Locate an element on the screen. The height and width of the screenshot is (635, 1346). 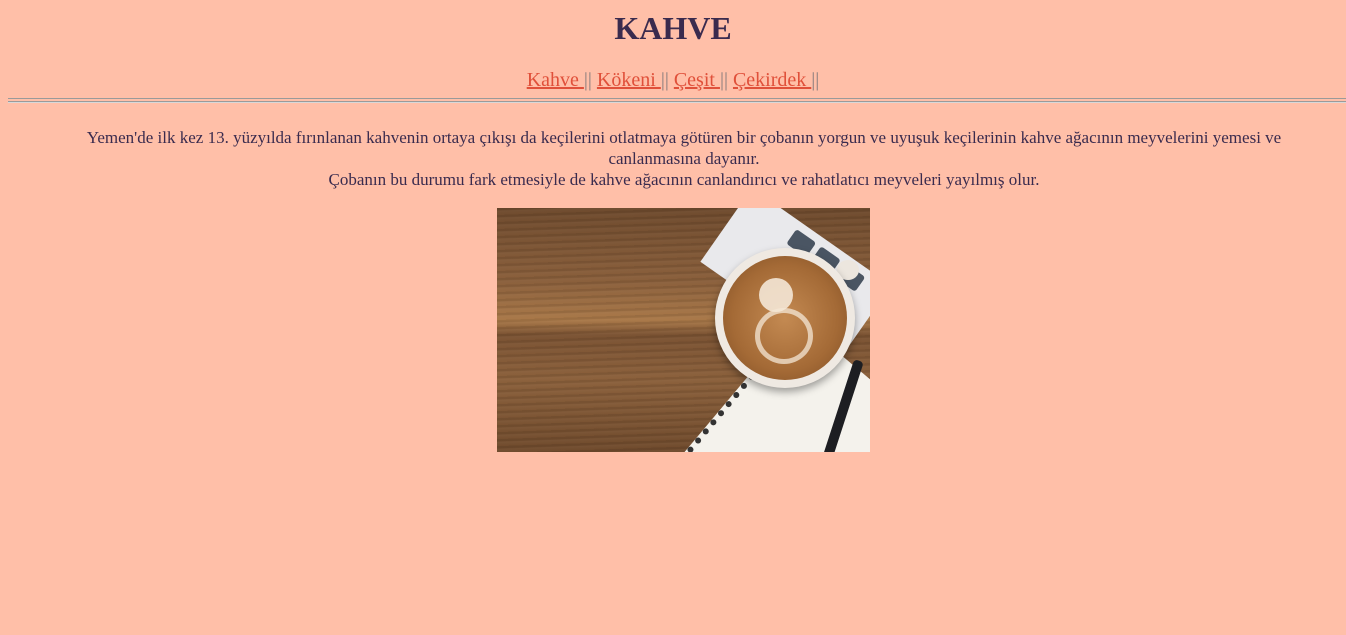
page-title: KAHVE is located at coordinates (673, 28).